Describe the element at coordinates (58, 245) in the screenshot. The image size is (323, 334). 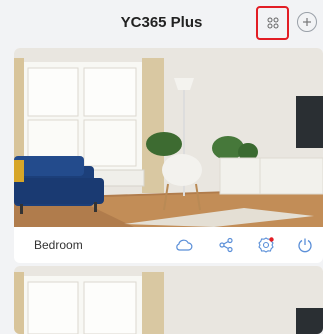
I see `camera-name: Bedroom` at that location.